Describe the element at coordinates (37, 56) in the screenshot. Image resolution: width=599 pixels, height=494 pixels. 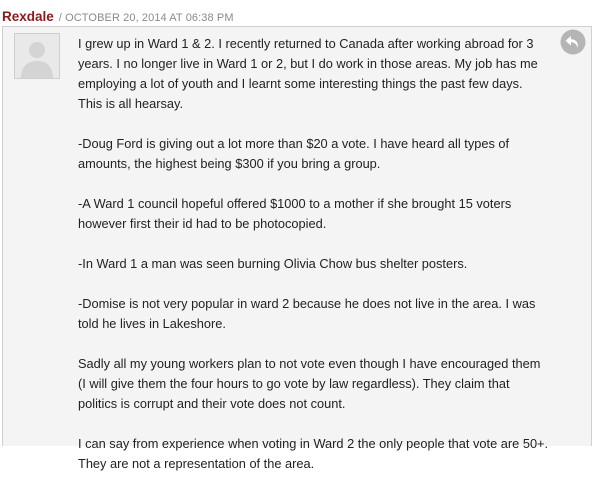
I see `default-user-icon` at that location.